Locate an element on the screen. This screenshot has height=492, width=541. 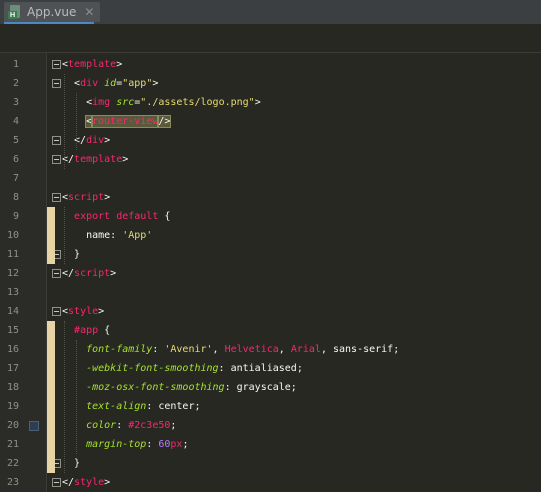
code-token: id is located at coordinates (110, 83).